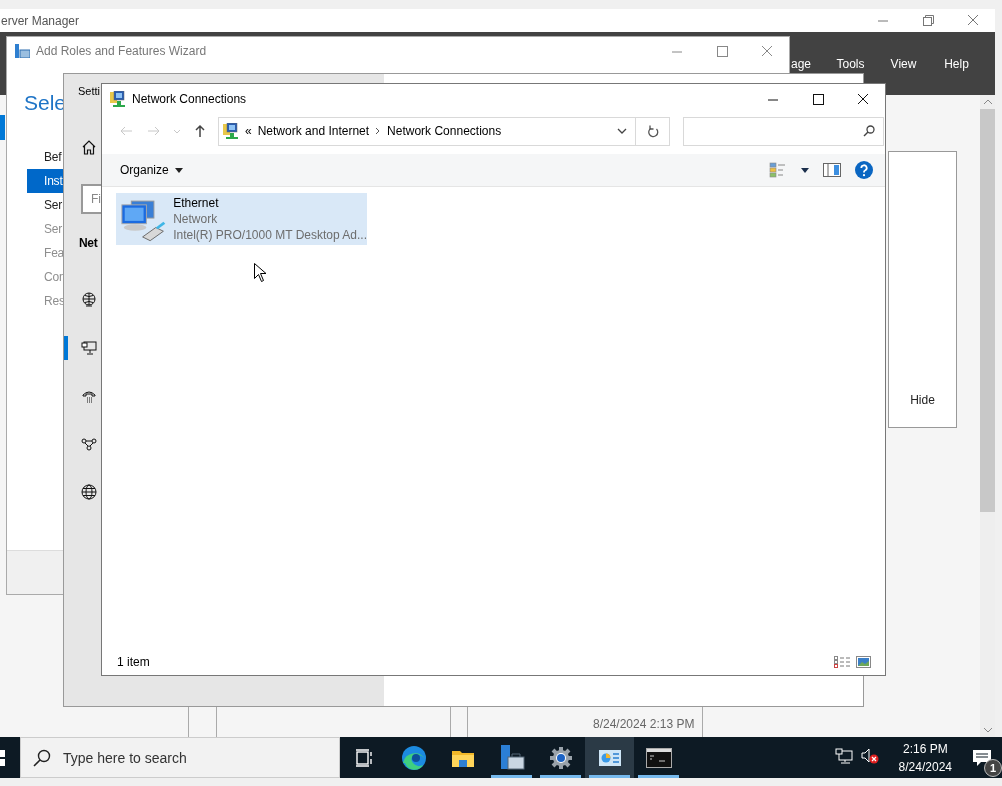  I want to click on window-title: Add Roles and Features Wizard, so click(121, 51).